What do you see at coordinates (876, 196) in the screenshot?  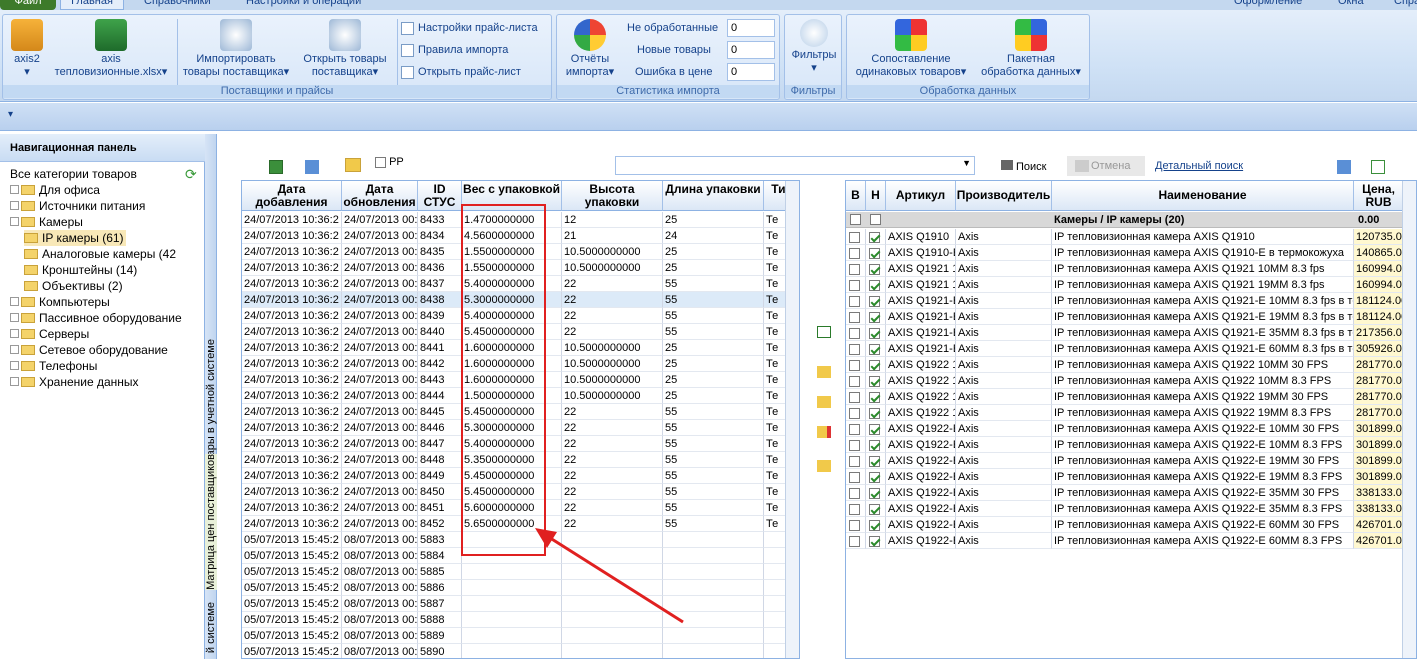 I see `column-header: Н` at bounding box center [876, 196].